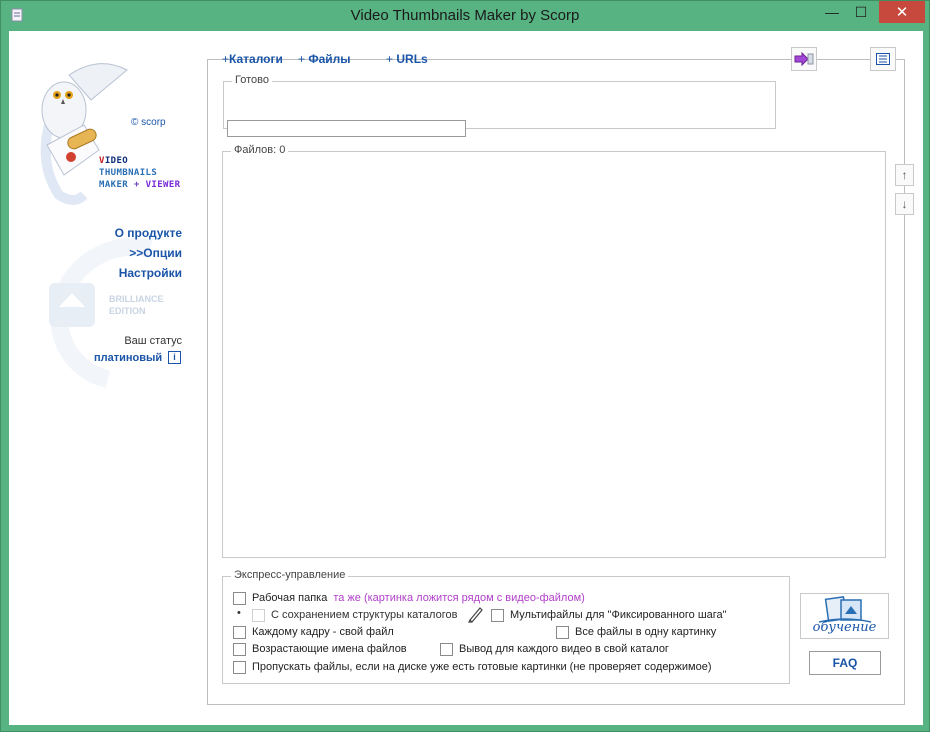 The height and width of the screenshot is (732, 930). What do you see at coordinates (845, 663) in the screenshot?
I see `faq-button: FAQ` at bounding box center [845, 663].